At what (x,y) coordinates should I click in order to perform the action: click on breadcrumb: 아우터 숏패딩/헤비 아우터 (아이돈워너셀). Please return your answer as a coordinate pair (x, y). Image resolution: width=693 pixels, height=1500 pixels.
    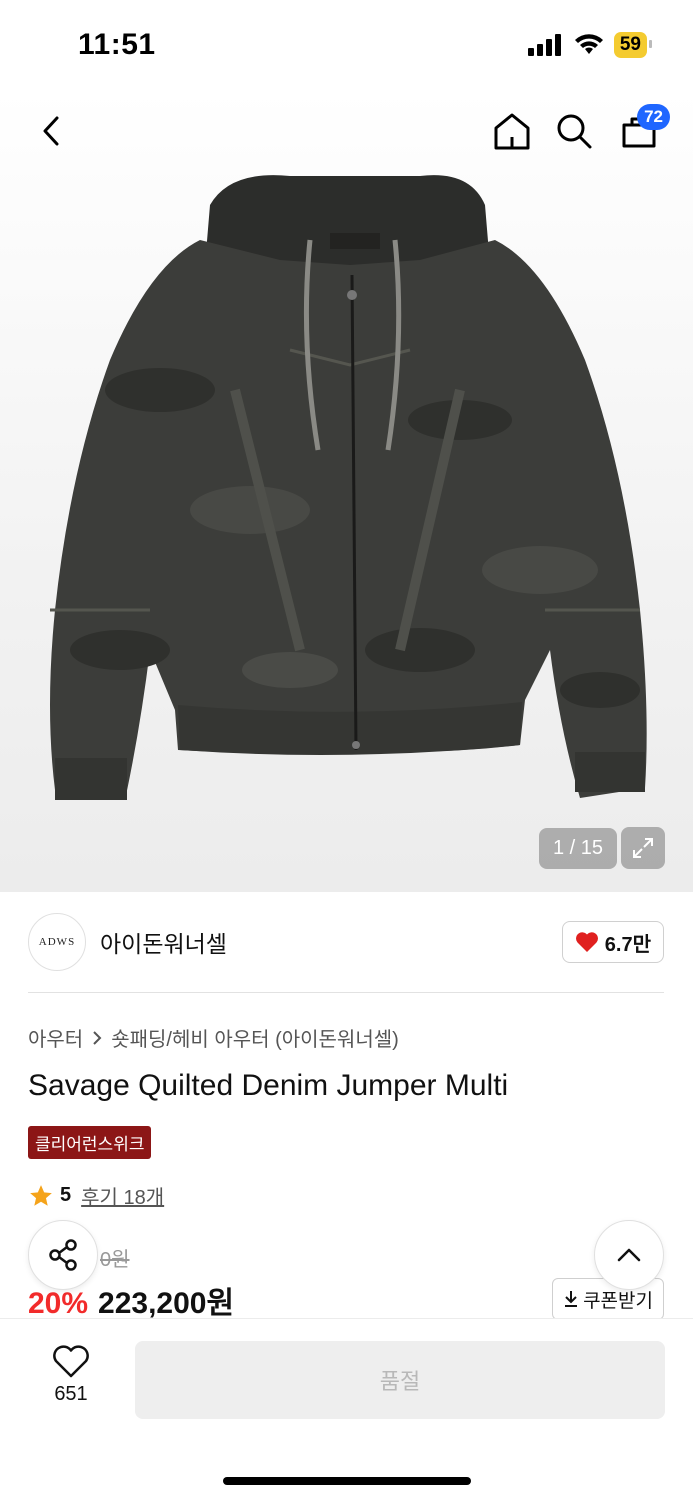
    Looking at the image, I should click on (213, 1037).